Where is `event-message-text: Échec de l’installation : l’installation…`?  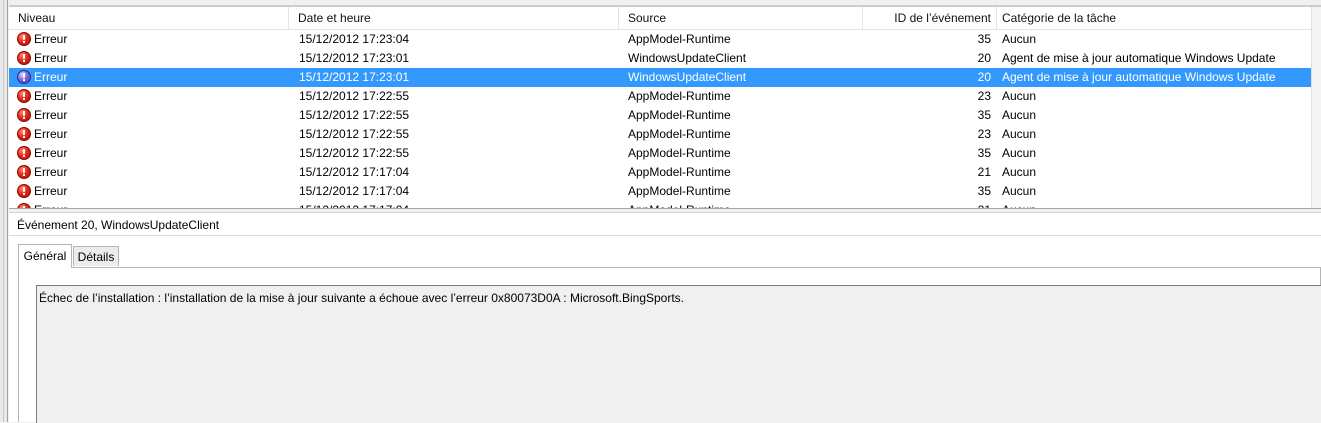 event-message-text: Échec de l’installation : l’installation… is located at coordinates (362, 298).